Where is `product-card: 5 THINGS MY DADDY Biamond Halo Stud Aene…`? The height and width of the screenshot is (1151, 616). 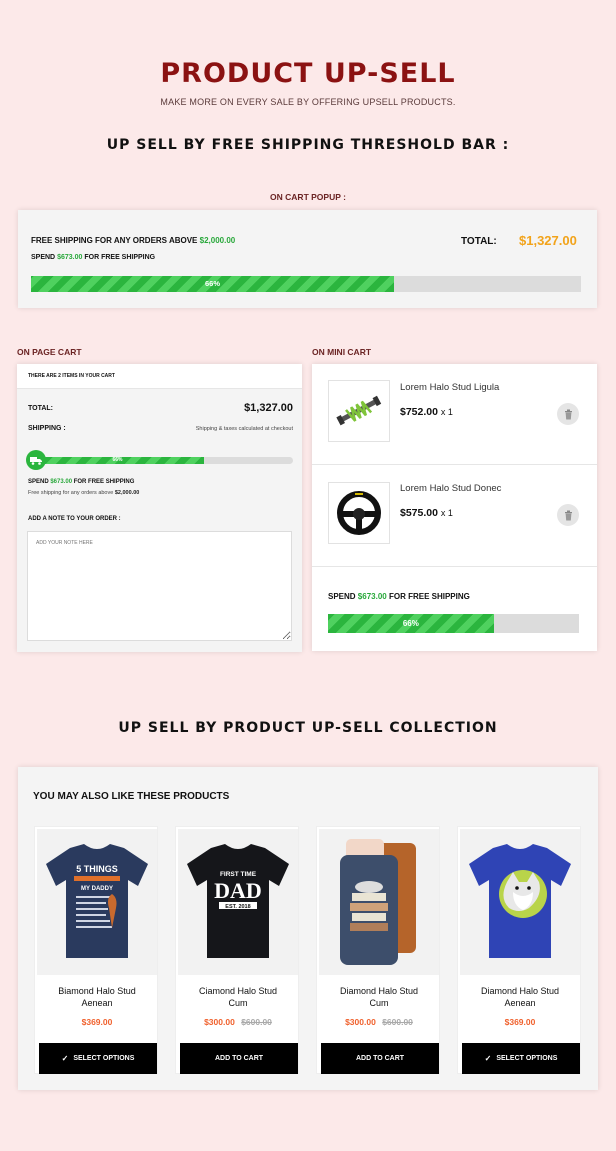
product-card: 5 THINGS MY DADDY Biamond Halo Stud Aene… is located at coordinates (96, 950).